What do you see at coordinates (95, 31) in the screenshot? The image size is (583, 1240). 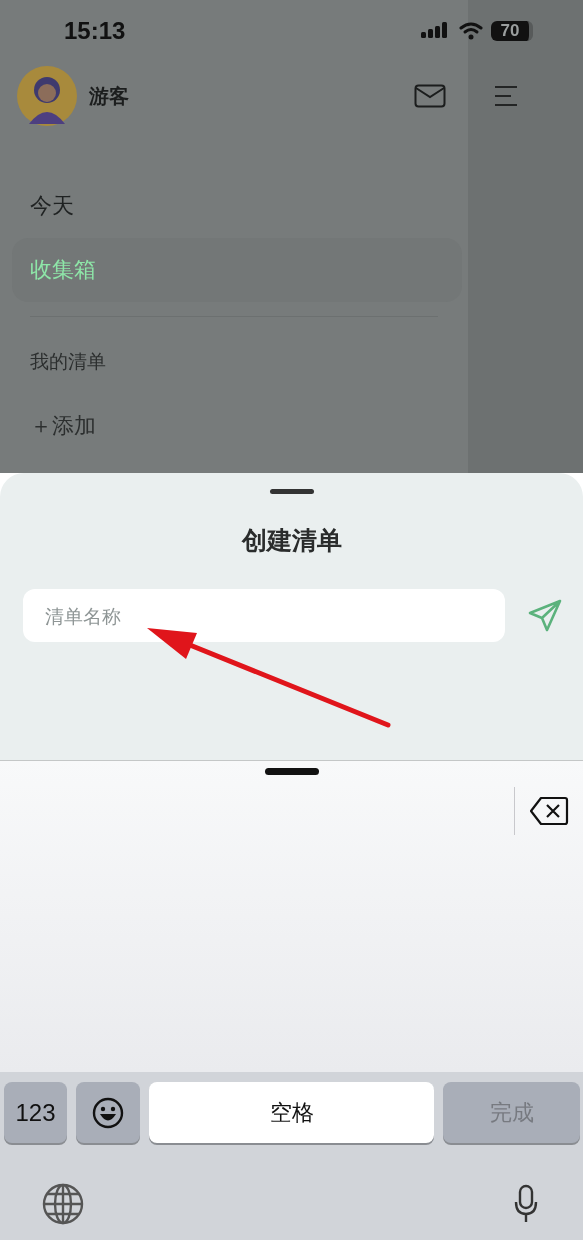 I see `status-time: 15:13` at bounding box center [95, 31].